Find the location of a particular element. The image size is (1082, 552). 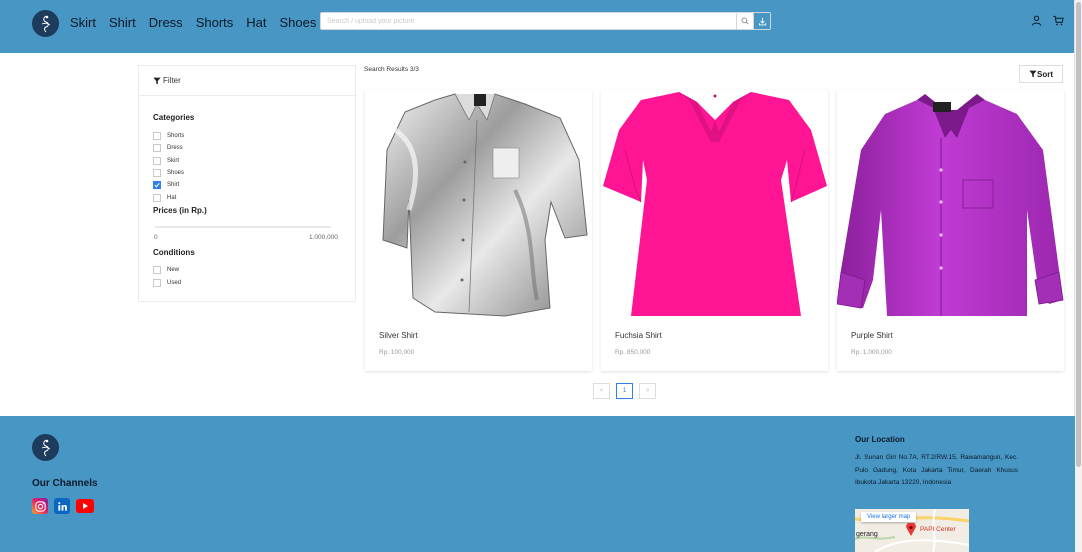

product-card: Silver Shirt Rp. 100,000 is located at coordinates (478, 230).